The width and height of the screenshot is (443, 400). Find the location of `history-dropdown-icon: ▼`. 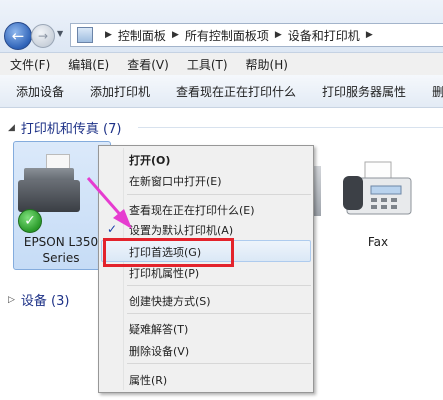

history-dropdown-icon: ▼ is located at coordinates (60, 33).